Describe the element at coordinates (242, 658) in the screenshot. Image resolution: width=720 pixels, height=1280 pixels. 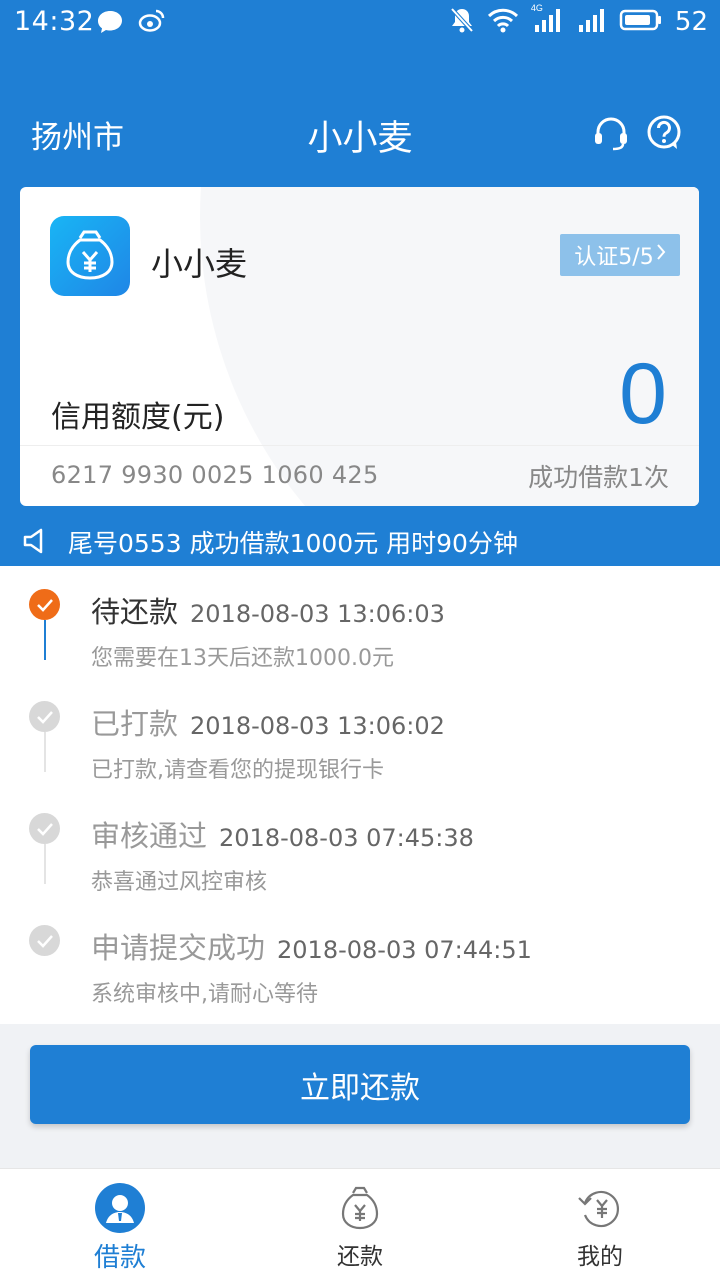
I see `timeline-desc: 您需要在13天后还款1000.0元` at that location.